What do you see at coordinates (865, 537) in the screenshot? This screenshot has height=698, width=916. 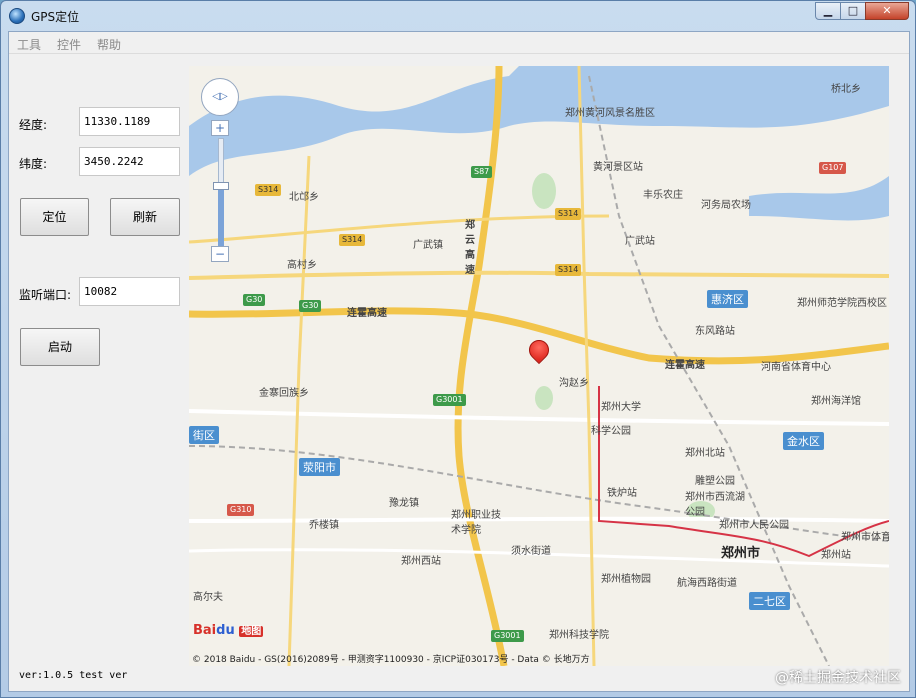 I see `map-place: 郑州市体育` at bounding box center [865, 537].